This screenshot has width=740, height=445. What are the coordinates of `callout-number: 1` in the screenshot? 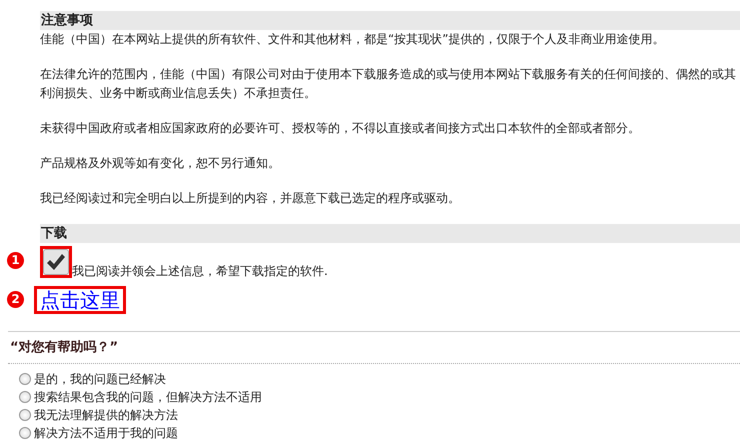 It's located at (15, 260).